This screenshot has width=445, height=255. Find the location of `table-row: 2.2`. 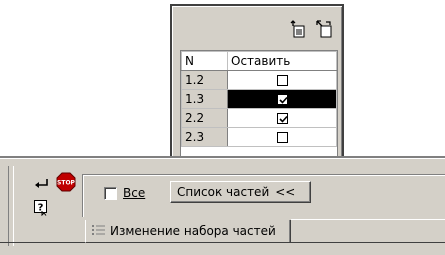

table-row: 2.2 is located at coordinates (259, 118).